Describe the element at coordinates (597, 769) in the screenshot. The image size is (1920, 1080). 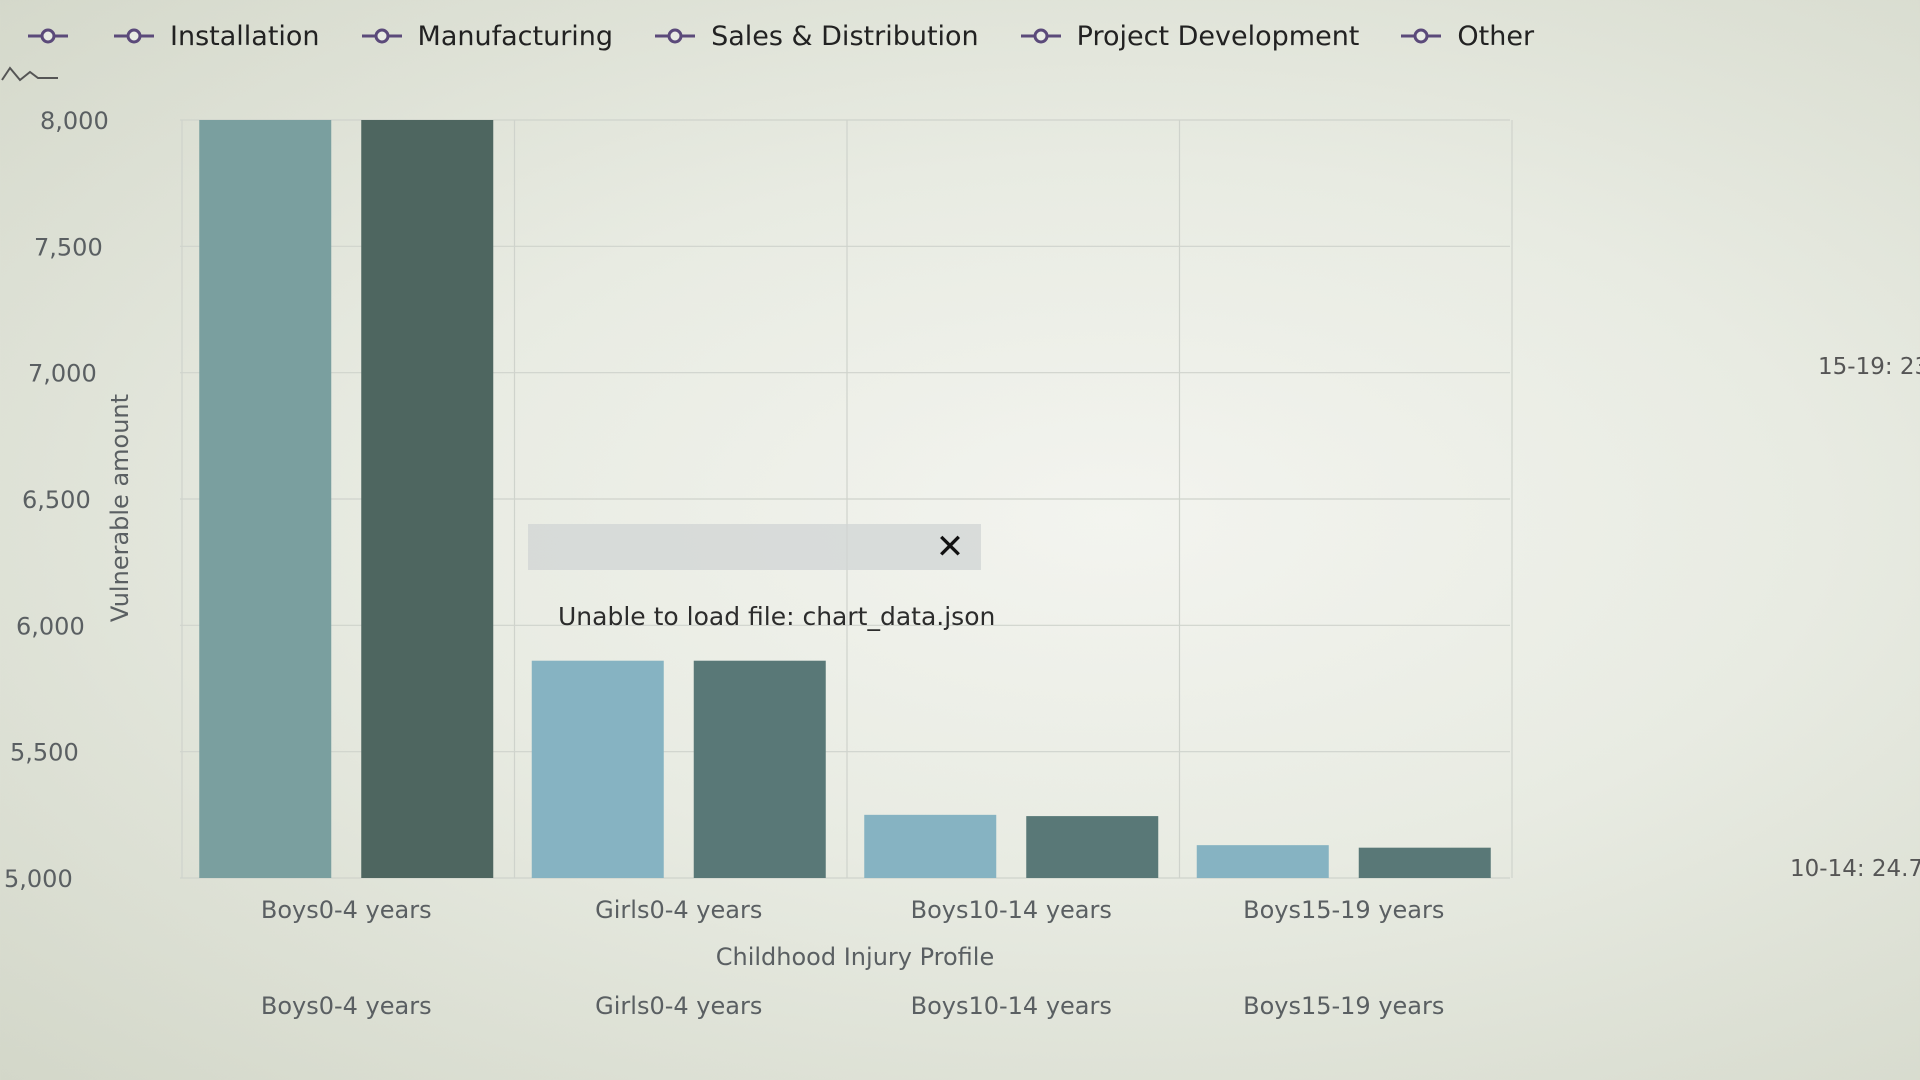
I see `bar-girls0-4-years-s1` at that location.